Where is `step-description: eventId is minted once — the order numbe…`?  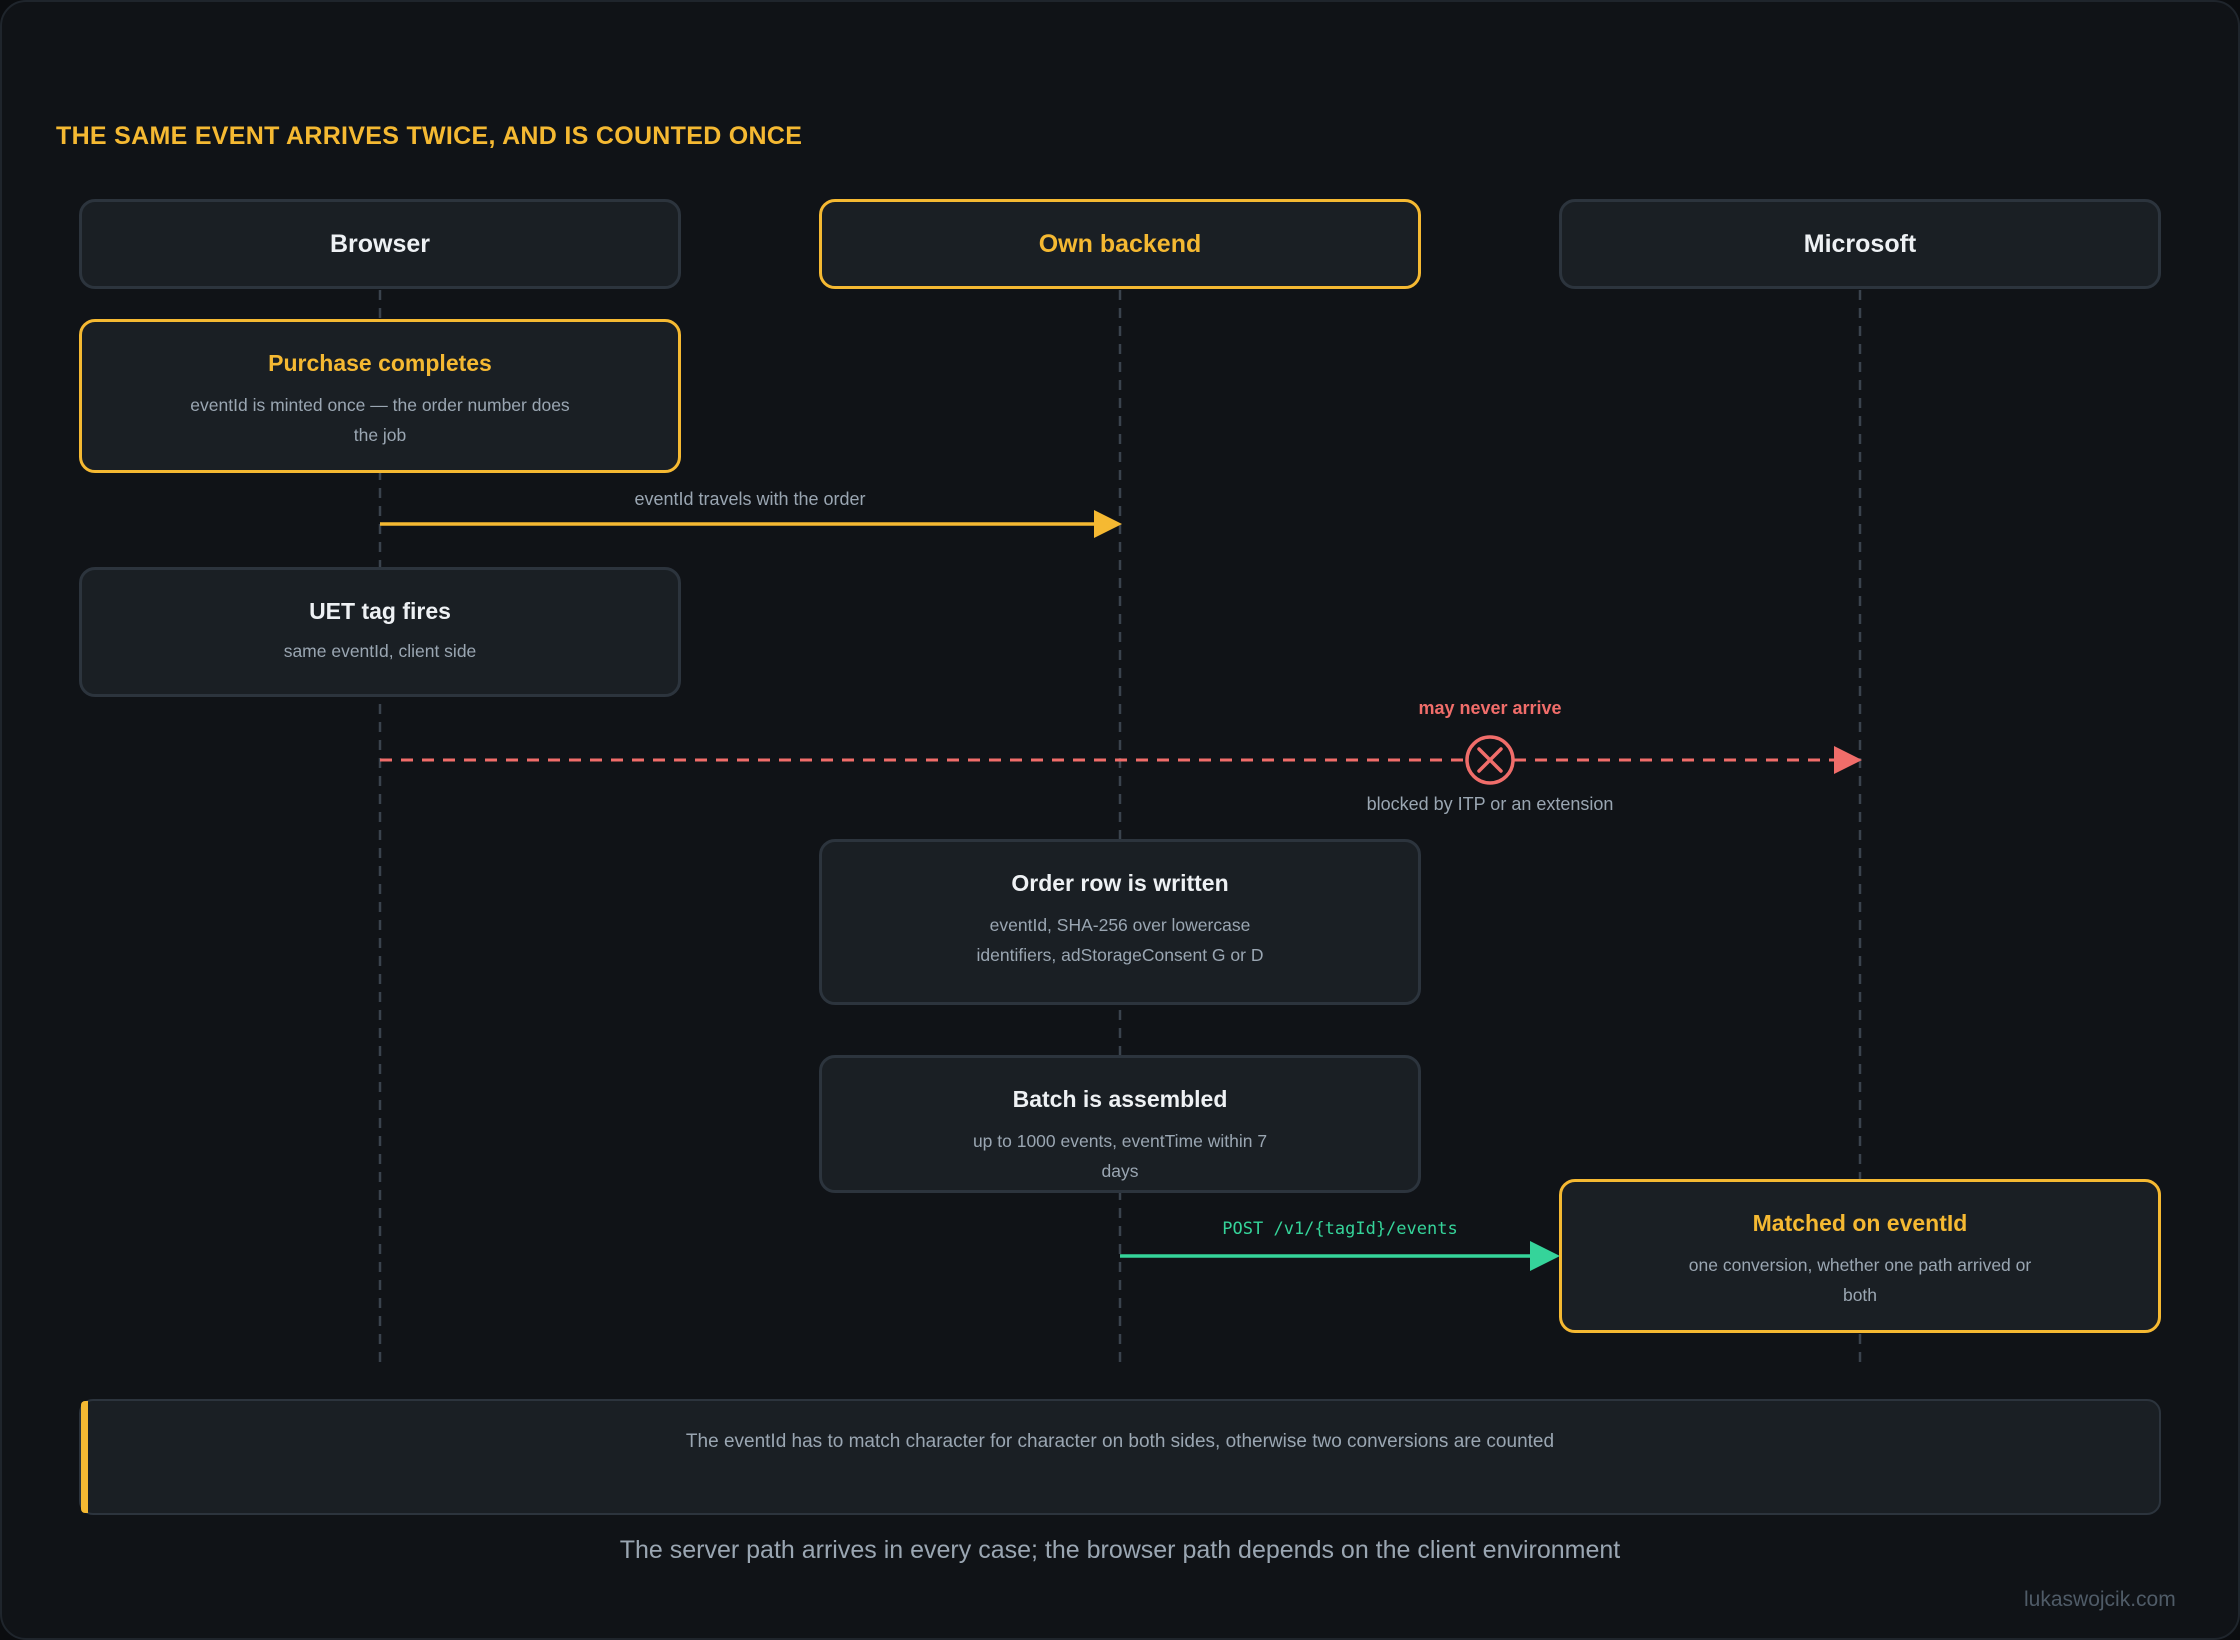
step-description: eventId is minted once — the order numbe… is located at coordinates (380, 420).